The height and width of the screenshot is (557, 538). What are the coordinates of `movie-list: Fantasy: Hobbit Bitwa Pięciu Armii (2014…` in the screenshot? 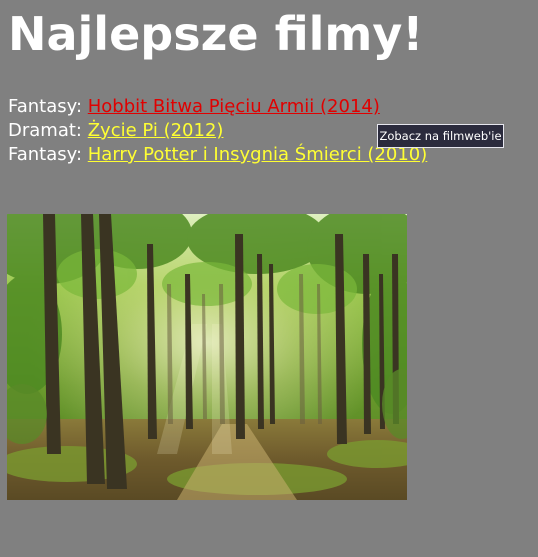 It's located at (217, 131).